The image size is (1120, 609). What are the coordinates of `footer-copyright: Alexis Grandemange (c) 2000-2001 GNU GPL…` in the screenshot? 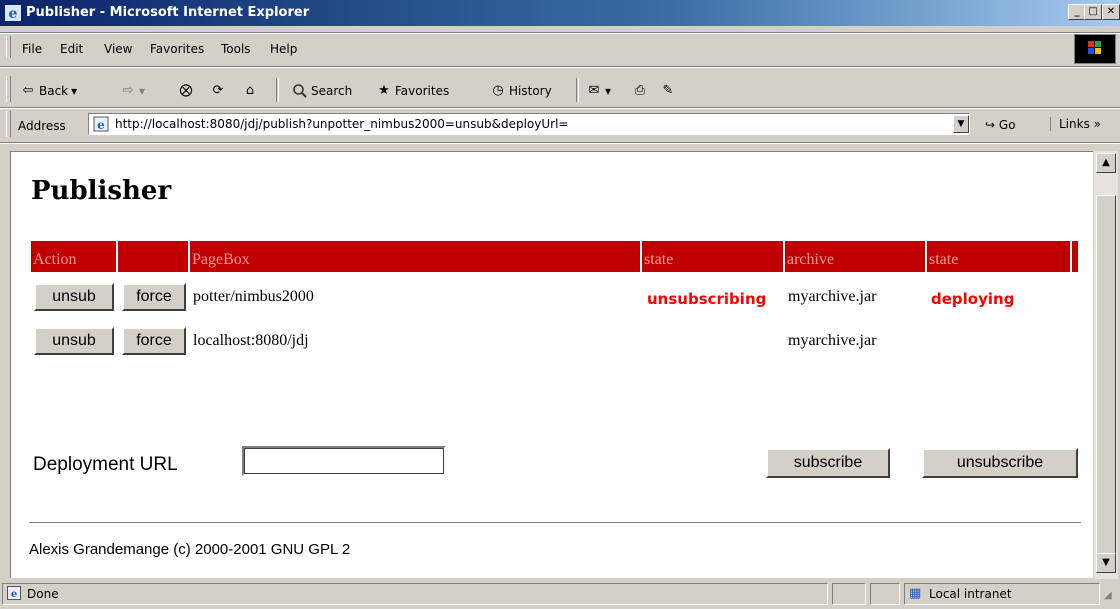 It's located at (190, 549).